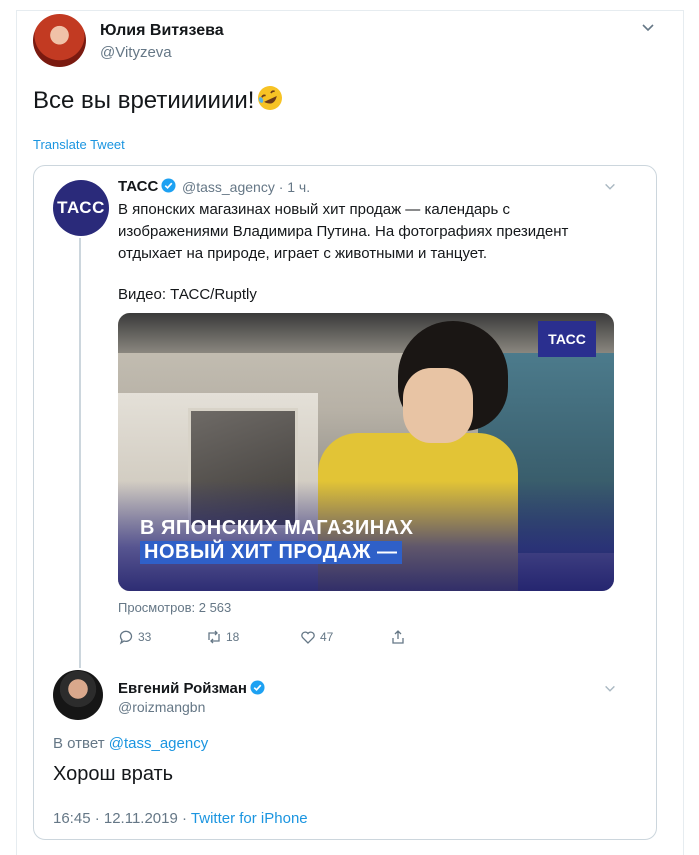  What do you see at coordinates (175, 607) in the screenshot?
I see `view-count: Просмотров: 2 563` at bounding box center [175, 607].